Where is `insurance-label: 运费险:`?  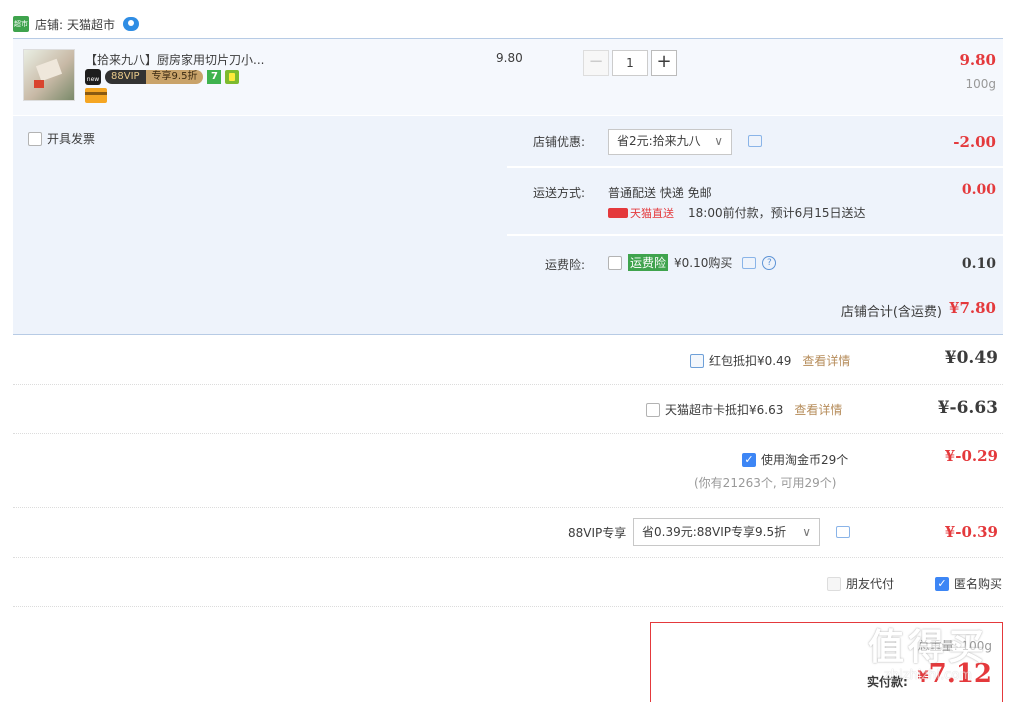 insurance-label: 运费险: is located at coordinates (565, 265).